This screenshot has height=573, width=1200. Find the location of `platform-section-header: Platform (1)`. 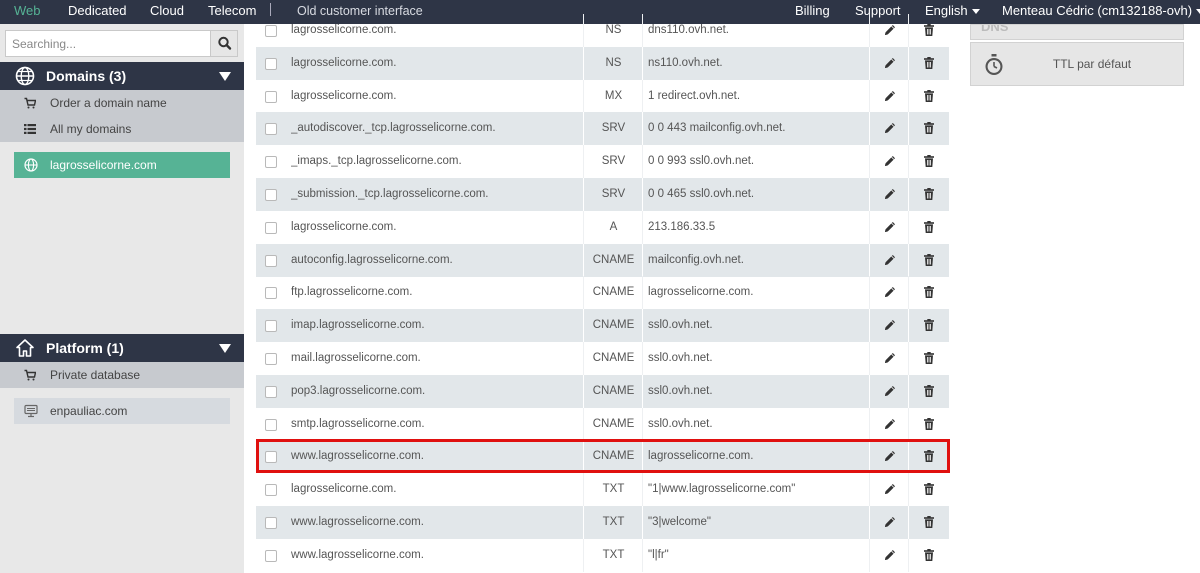

platform-section-header: Platform (1) is located at coordinates (122, 348).